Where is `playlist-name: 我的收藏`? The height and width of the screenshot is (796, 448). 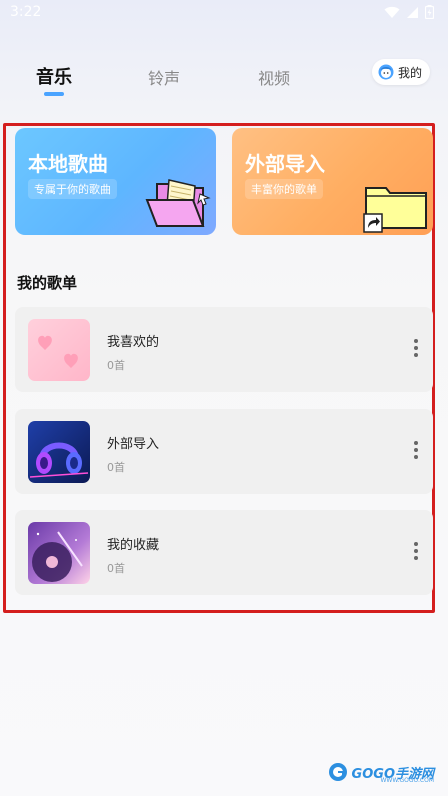 playlist-name: 我的收藏 is located at coordinates (133, 545).